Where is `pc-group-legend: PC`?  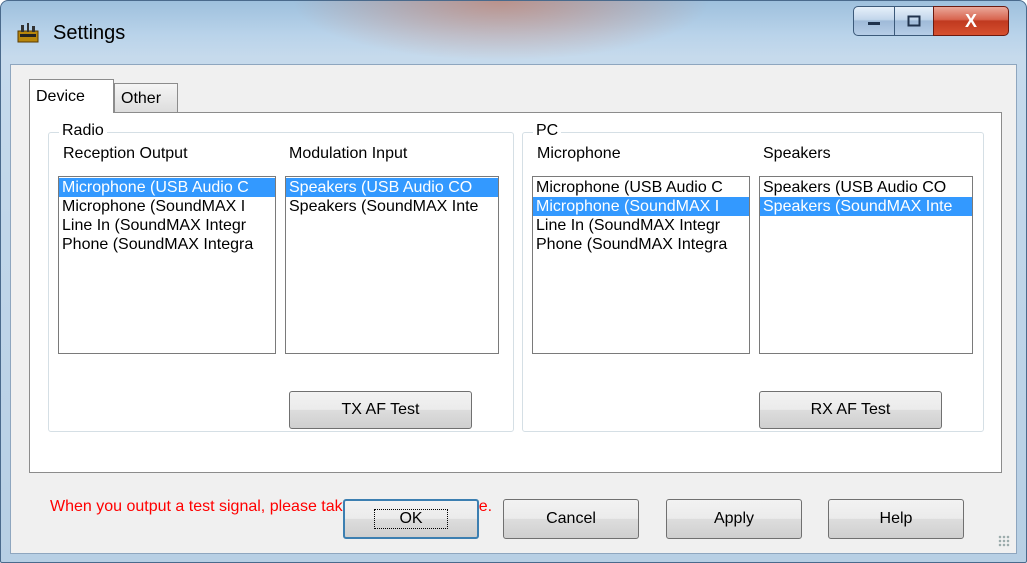 pc-group-legend: PC is located at coordinates (547, 131).